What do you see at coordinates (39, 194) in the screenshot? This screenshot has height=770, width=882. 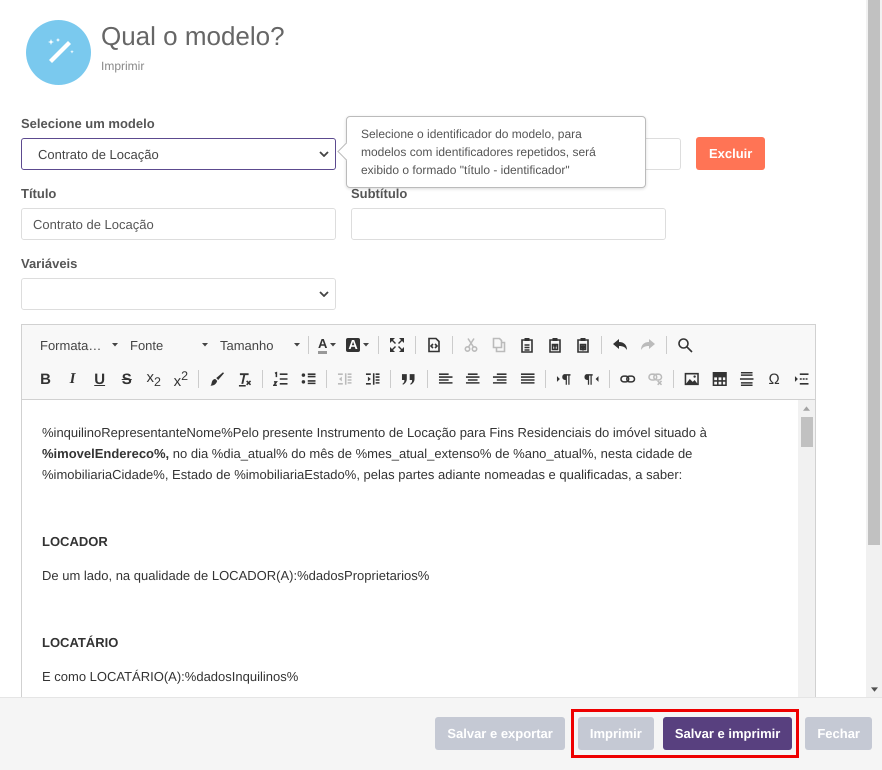 I see `field-label: Título` at bounding box center [39, 194].